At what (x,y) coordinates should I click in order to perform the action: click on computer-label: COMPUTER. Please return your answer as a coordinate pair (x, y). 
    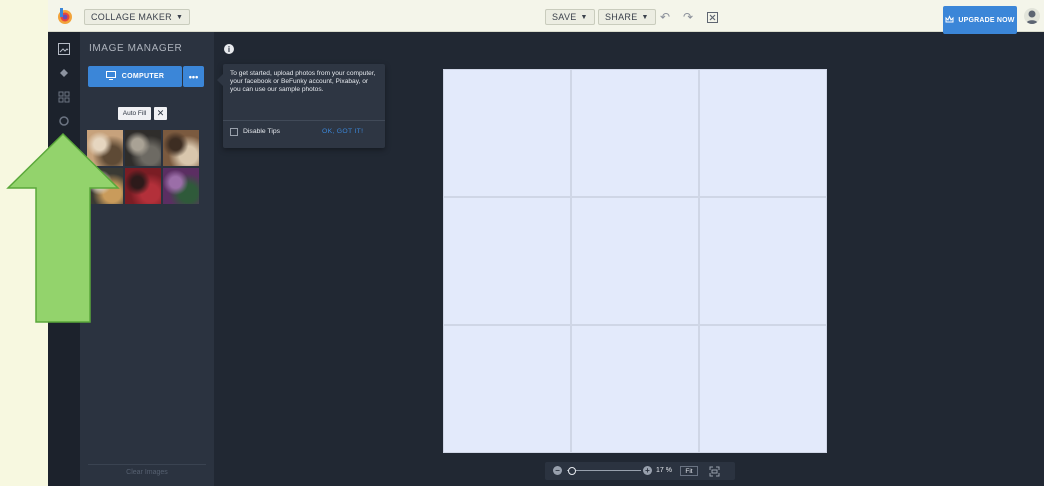
    Looking at the image, I should click on (143, 76).